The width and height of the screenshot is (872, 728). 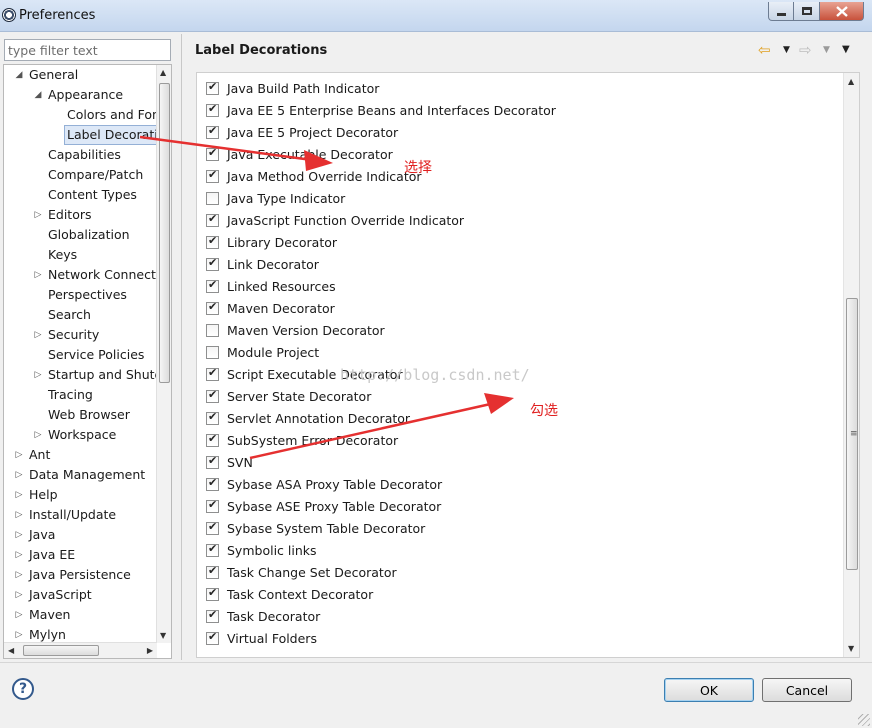 What do you see at coordinates (61, 650) in the screenshot?
I see `tree-horizontal-scroll-thumb` at bounding box center [61, 650].